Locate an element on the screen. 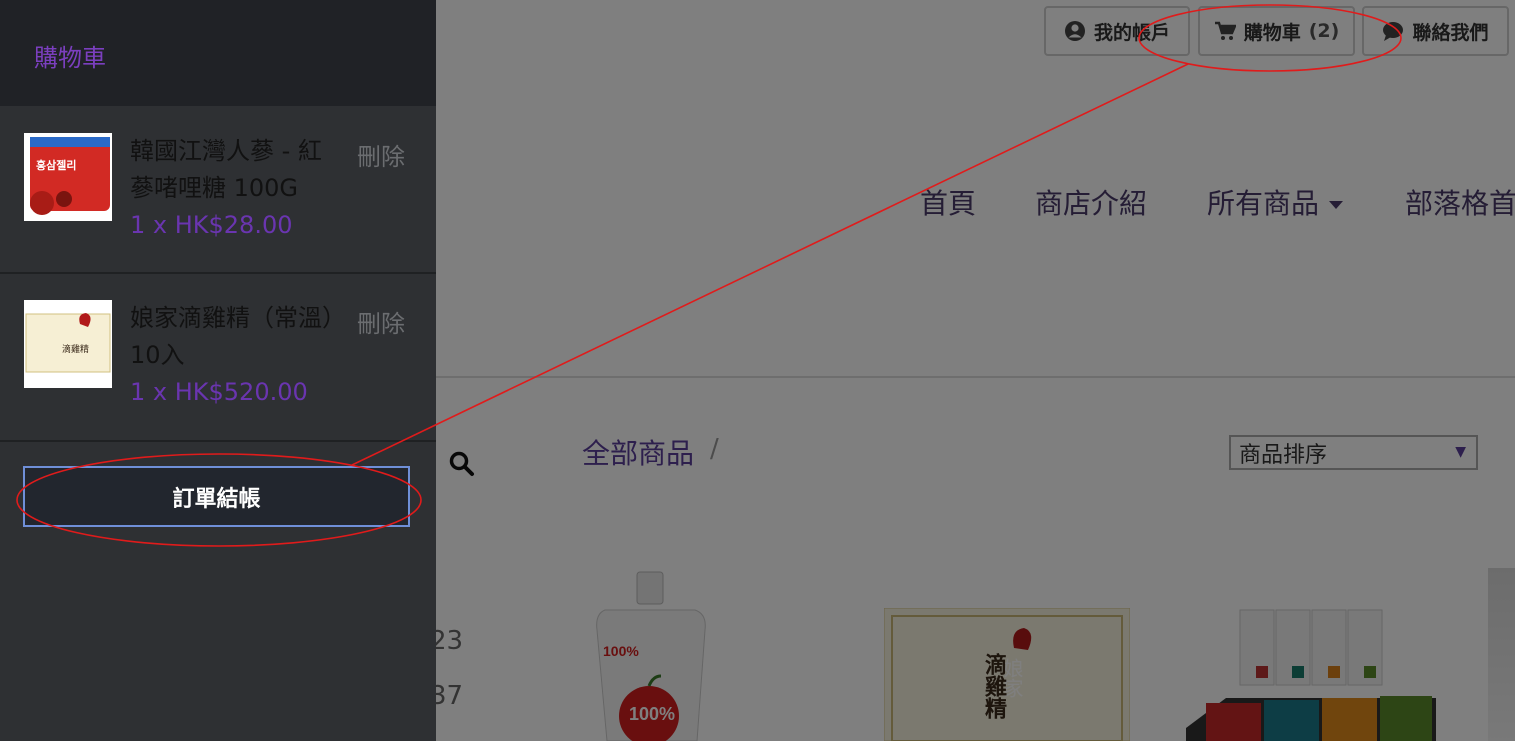  cart-item-thumbnail: 홍삼젤리 is located at coordinates (68, 177).